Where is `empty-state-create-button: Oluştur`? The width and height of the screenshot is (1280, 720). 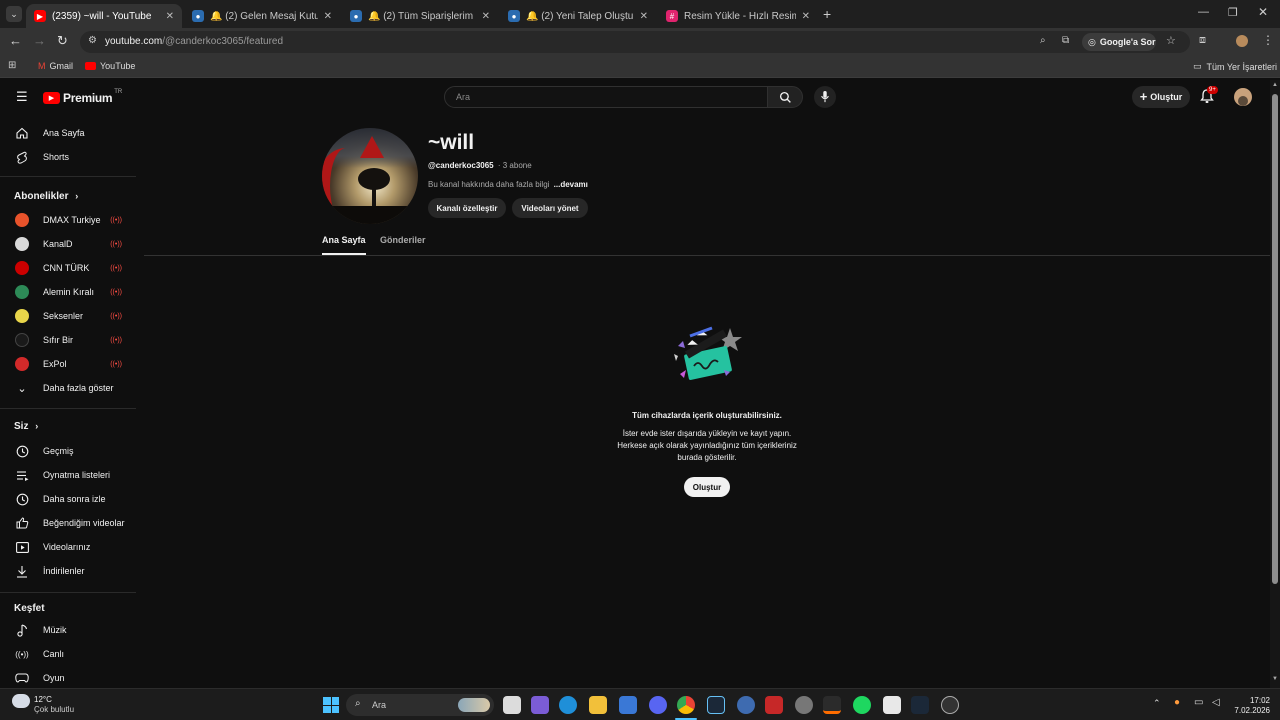
empty-state-create-button: Oluştur is located at coordinates (707, 487).